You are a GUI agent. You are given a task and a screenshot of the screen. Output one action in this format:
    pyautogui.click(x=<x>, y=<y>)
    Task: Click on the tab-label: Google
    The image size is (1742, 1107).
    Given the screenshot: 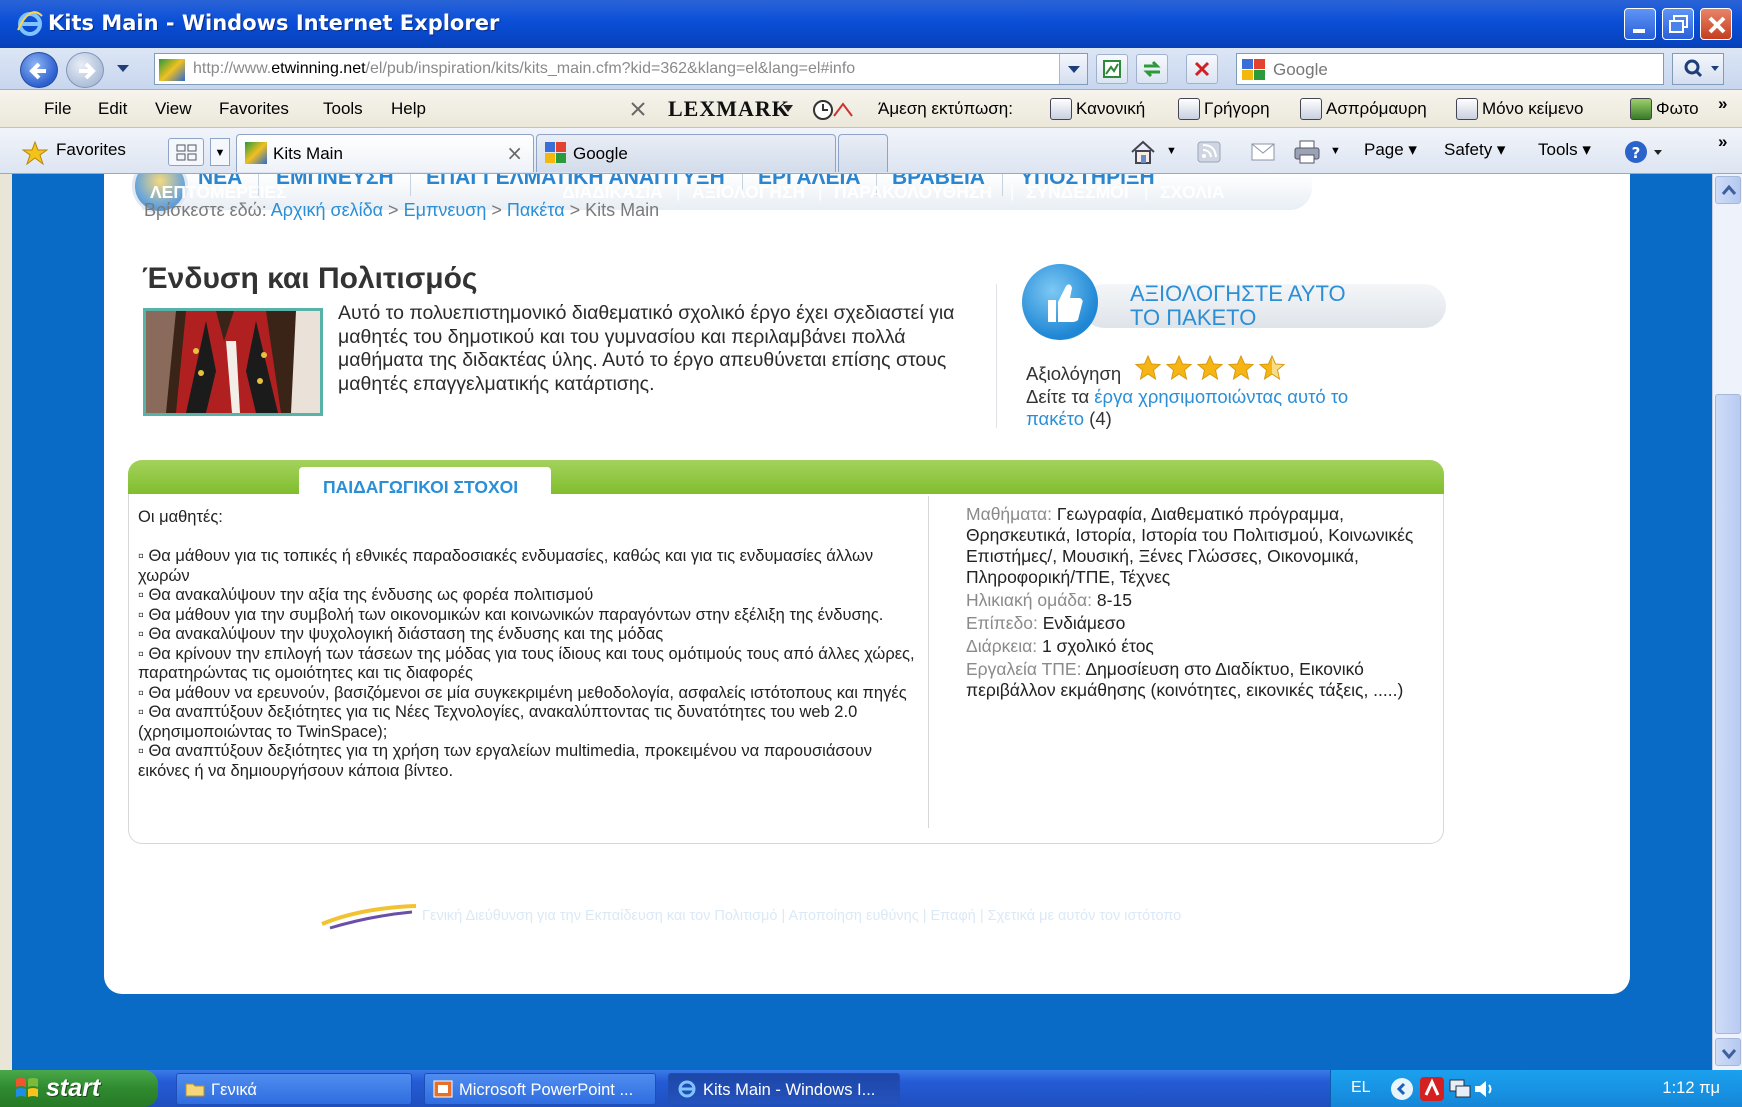 What is the action you would take?
    pyautogui.click(x=600, y=153)
    